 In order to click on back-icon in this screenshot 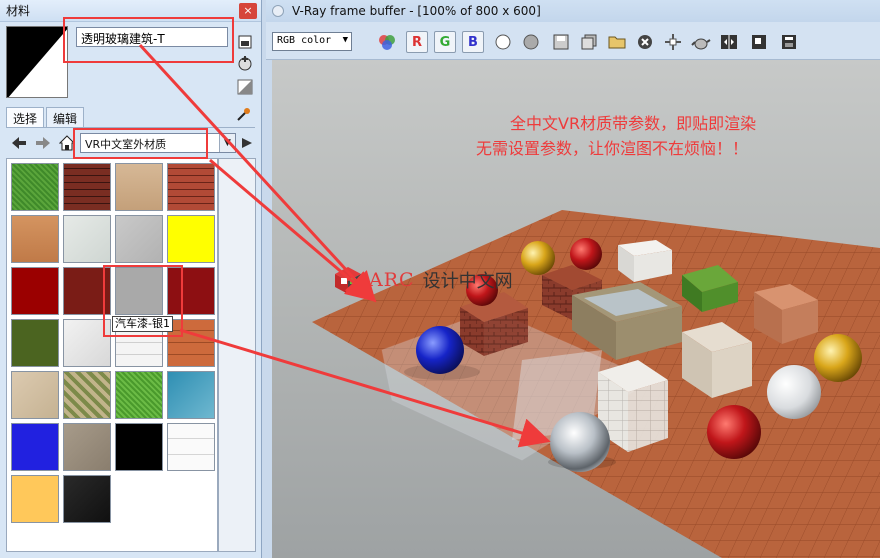, I will do `click(19, 143)`.